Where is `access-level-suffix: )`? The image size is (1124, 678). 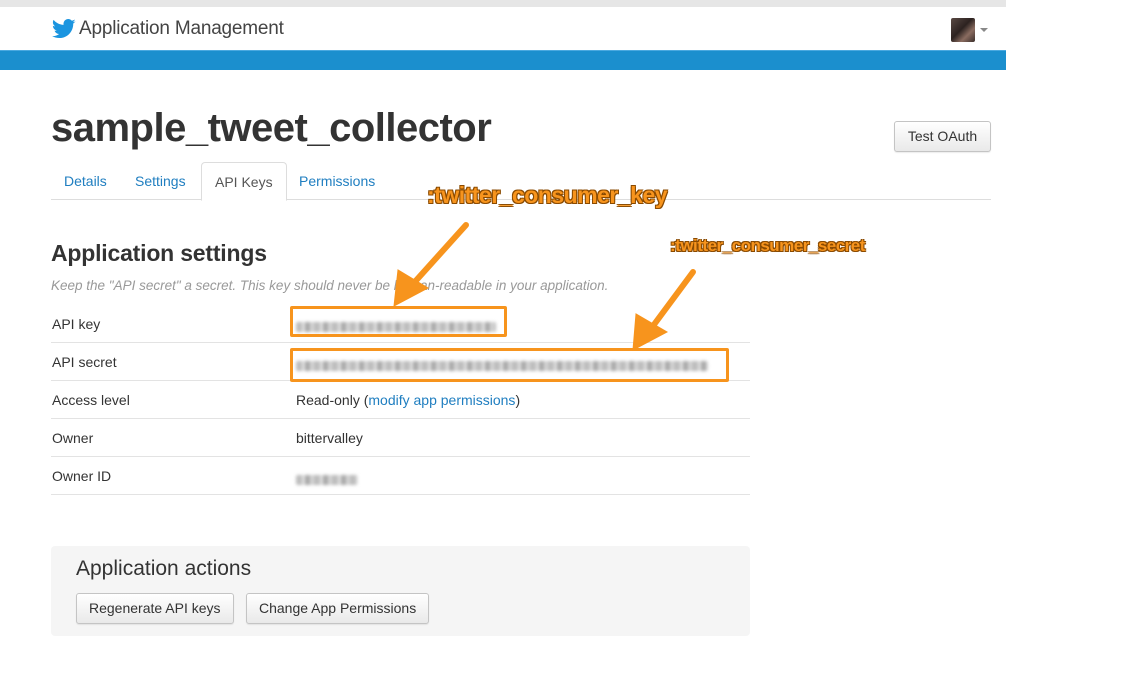
access-level-suffix: ) is located at coordinates (518, 400).